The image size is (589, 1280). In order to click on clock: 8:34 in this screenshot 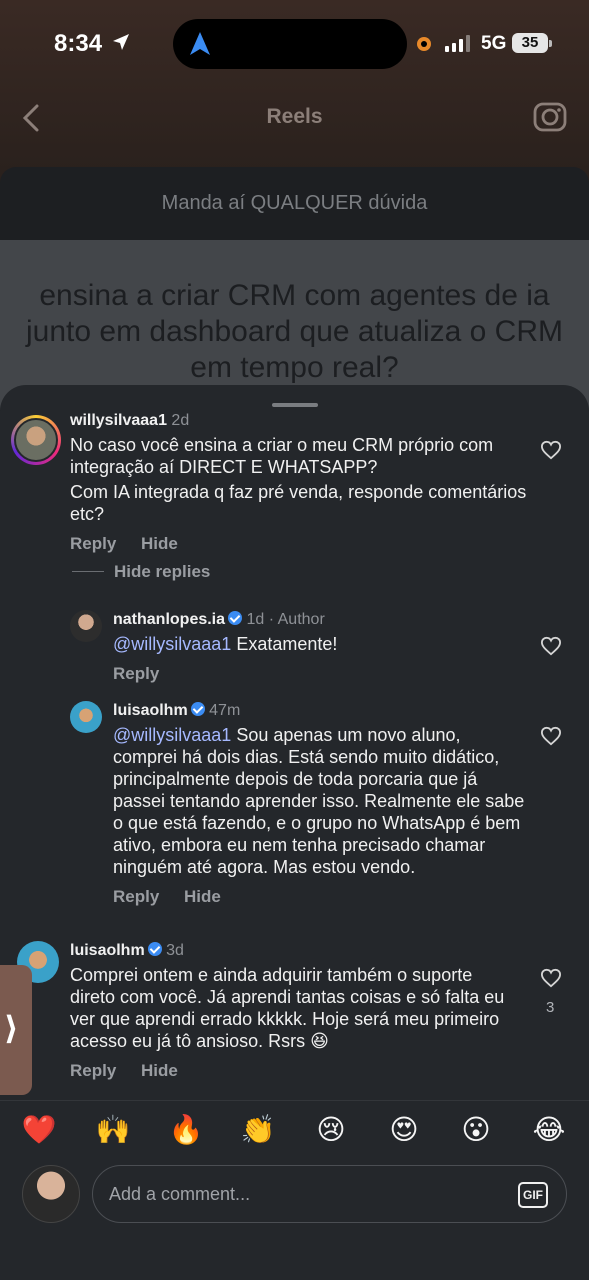, I will do `click(78, 43)`.